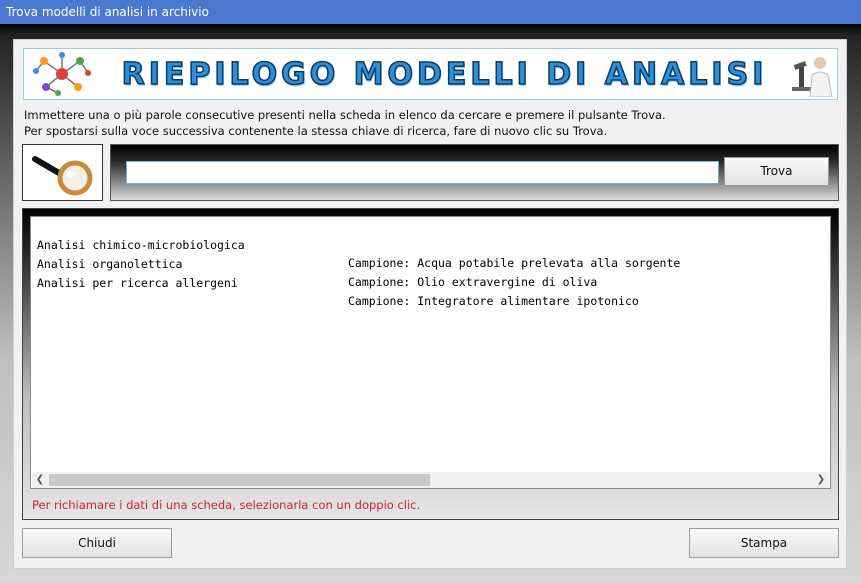  Describe the element at coordinates (764, 543) in the screenshot. I see `print-button: Stampa` at that location.